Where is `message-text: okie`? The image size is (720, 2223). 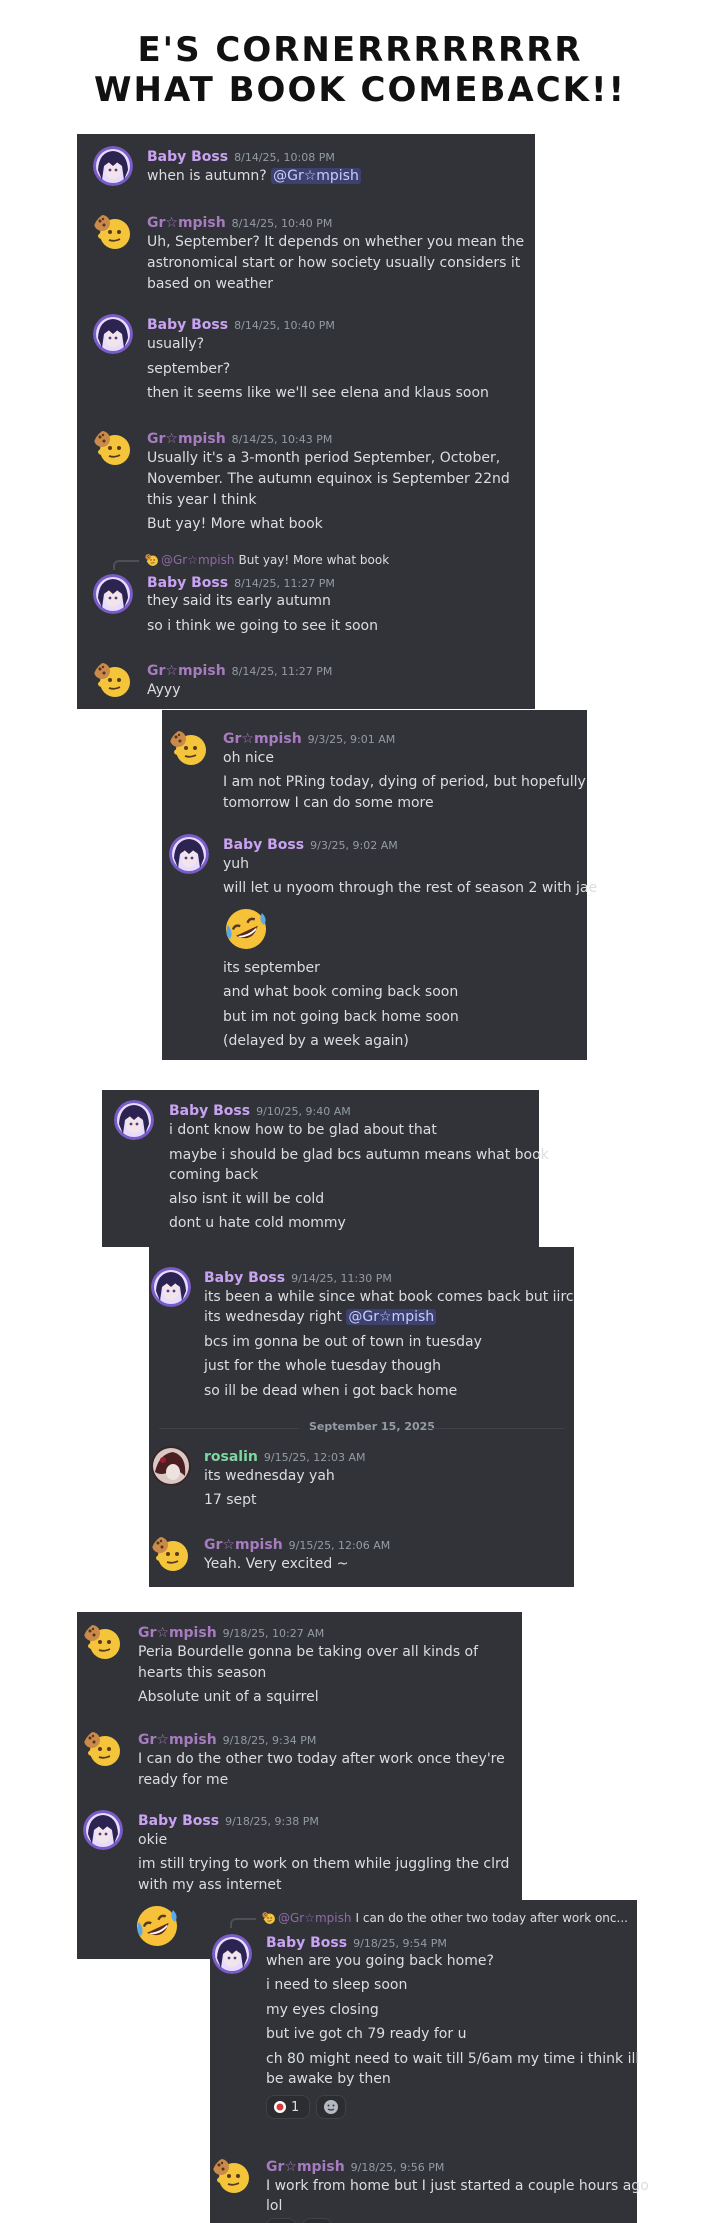
message-text: okie is located at coordinates (153, 1840).